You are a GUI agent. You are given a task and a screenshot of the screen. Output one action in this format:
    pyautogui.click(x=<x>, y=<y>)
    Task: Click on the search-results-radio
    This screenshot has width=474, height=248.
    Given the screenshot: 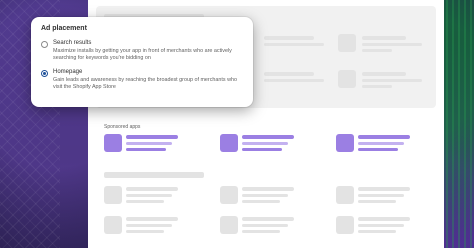 What is the action you would take?
    pyautogui.click(x=44, y=44)
    